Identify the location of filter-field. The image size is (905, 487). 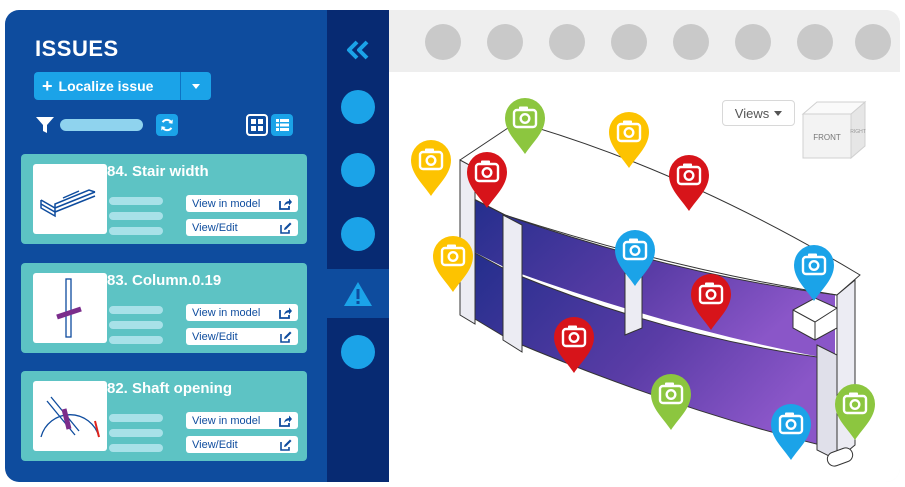
(101, 125).